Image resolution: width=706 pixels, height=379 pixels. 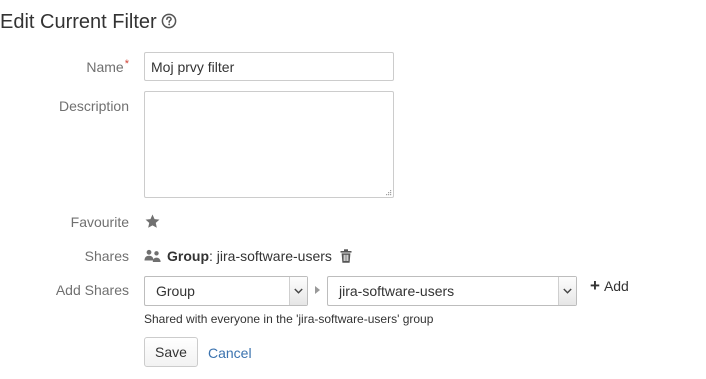 What do you see at coordinates (274, 256) in the screenshot?
I see `share-value: jira-software-users` at bounding box center [274, 256].